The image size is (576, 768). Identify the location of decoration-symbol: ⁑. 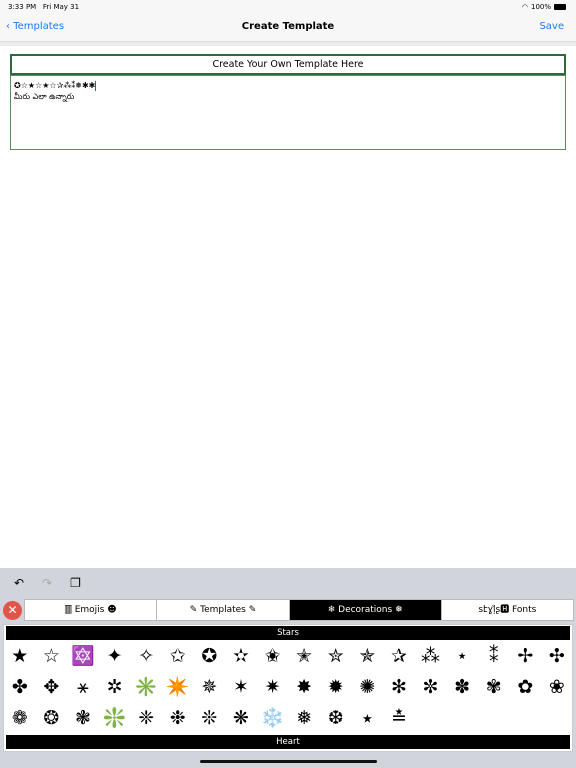
(494, 656).